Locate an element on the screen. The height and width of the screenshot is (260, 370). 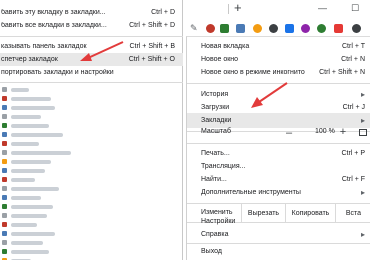
extension-grid-icon is located at coordinates (240, 28).